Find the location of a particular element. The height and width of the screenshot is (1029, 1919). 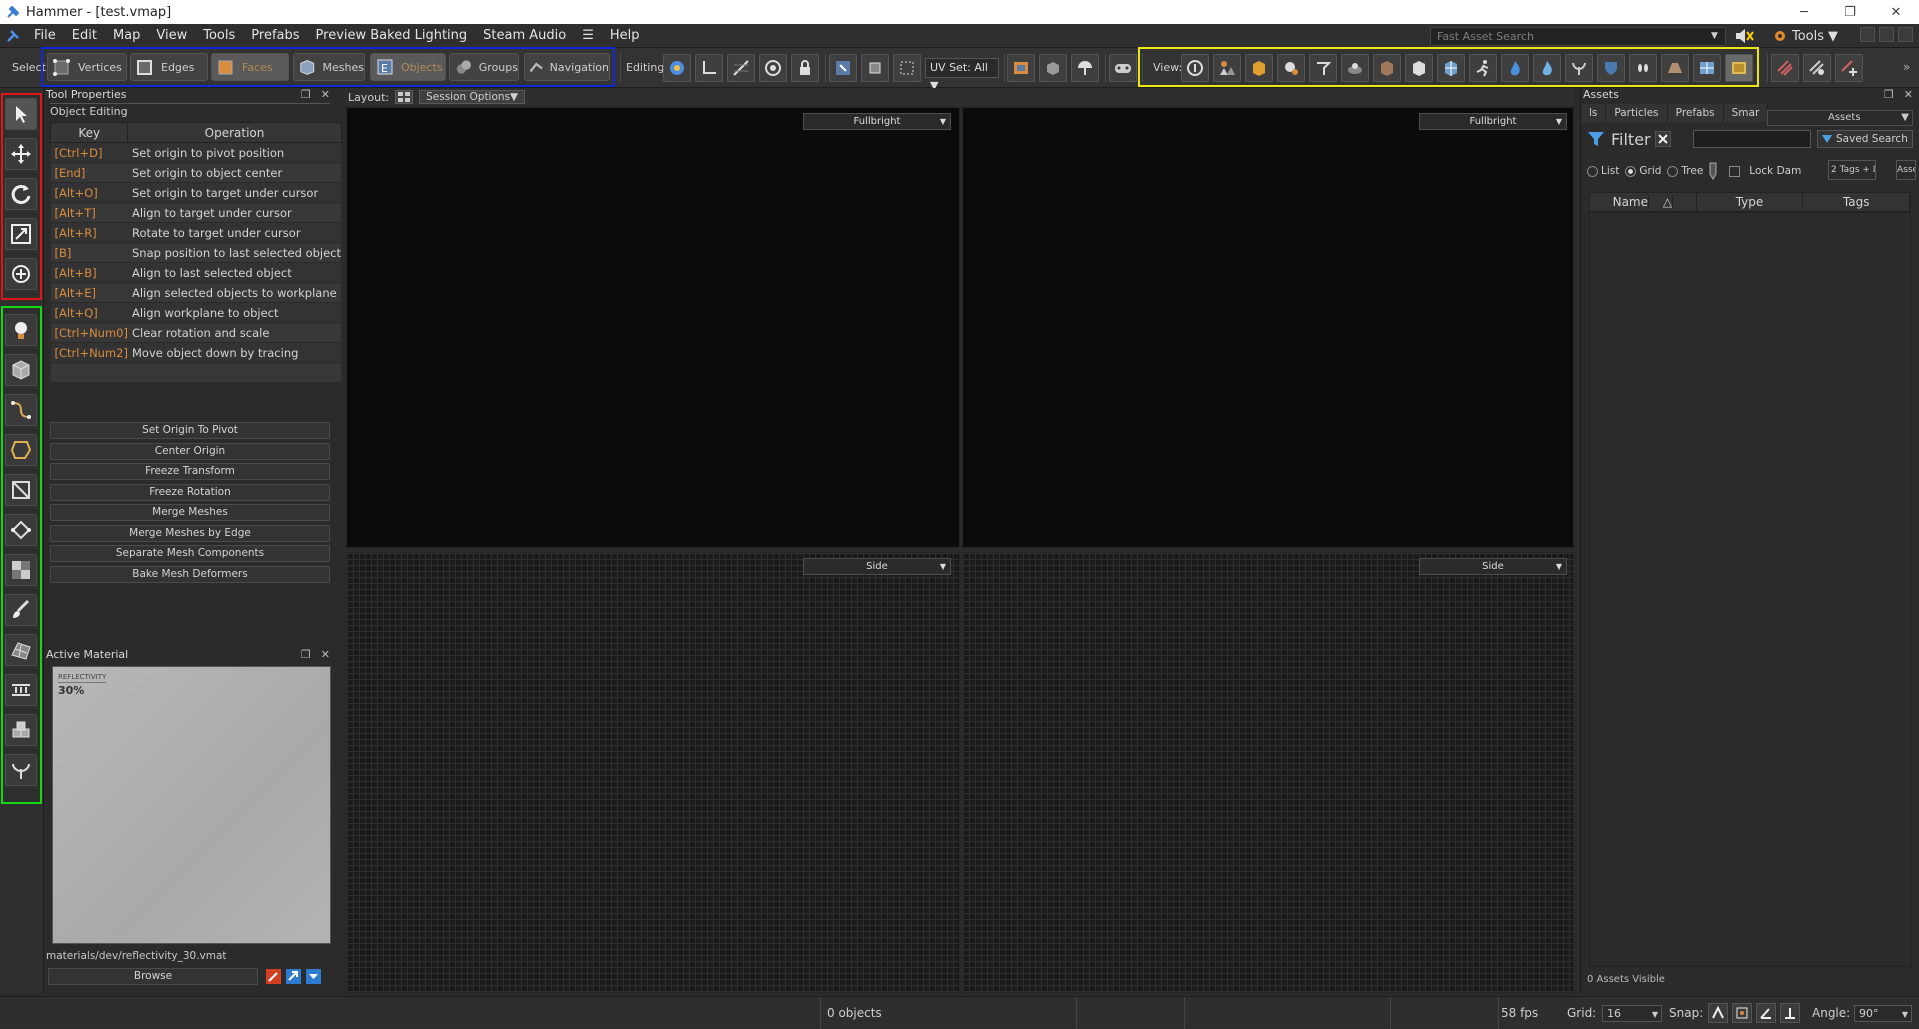

terrain-tool-button is located at coordinates (21, 650).